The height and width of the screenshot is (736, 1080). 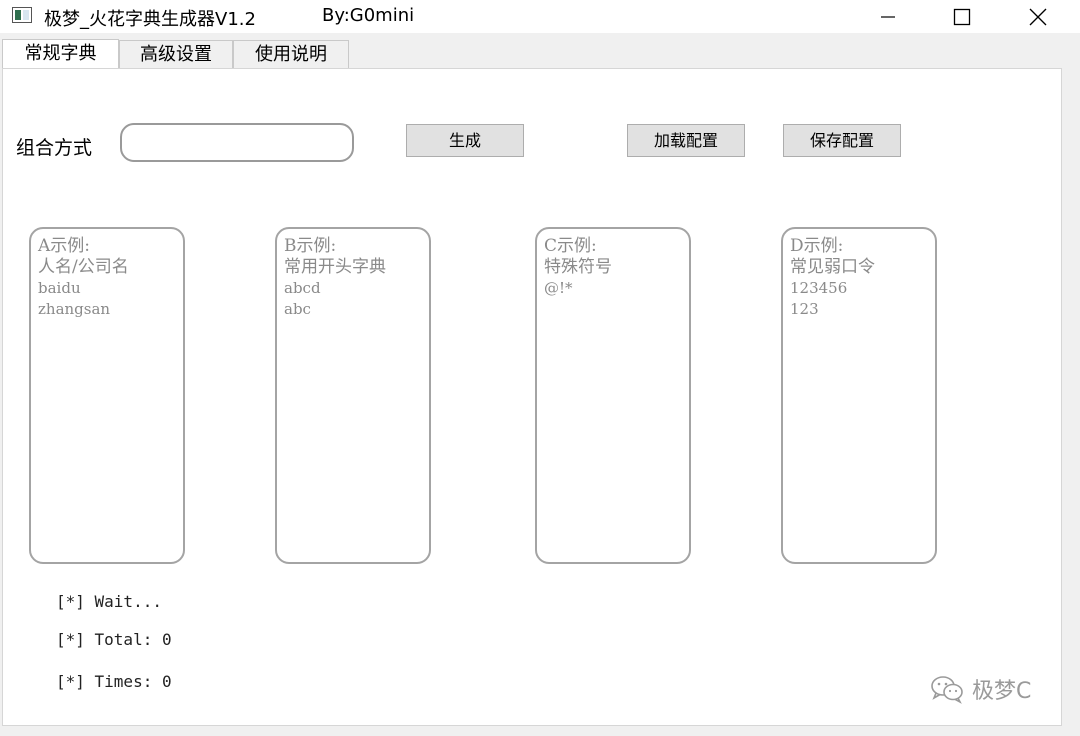 What do you see at coordinates (817, 246) in the screenshot?
I see `box-d-line: D示例:` at bounding box center [817, 246].